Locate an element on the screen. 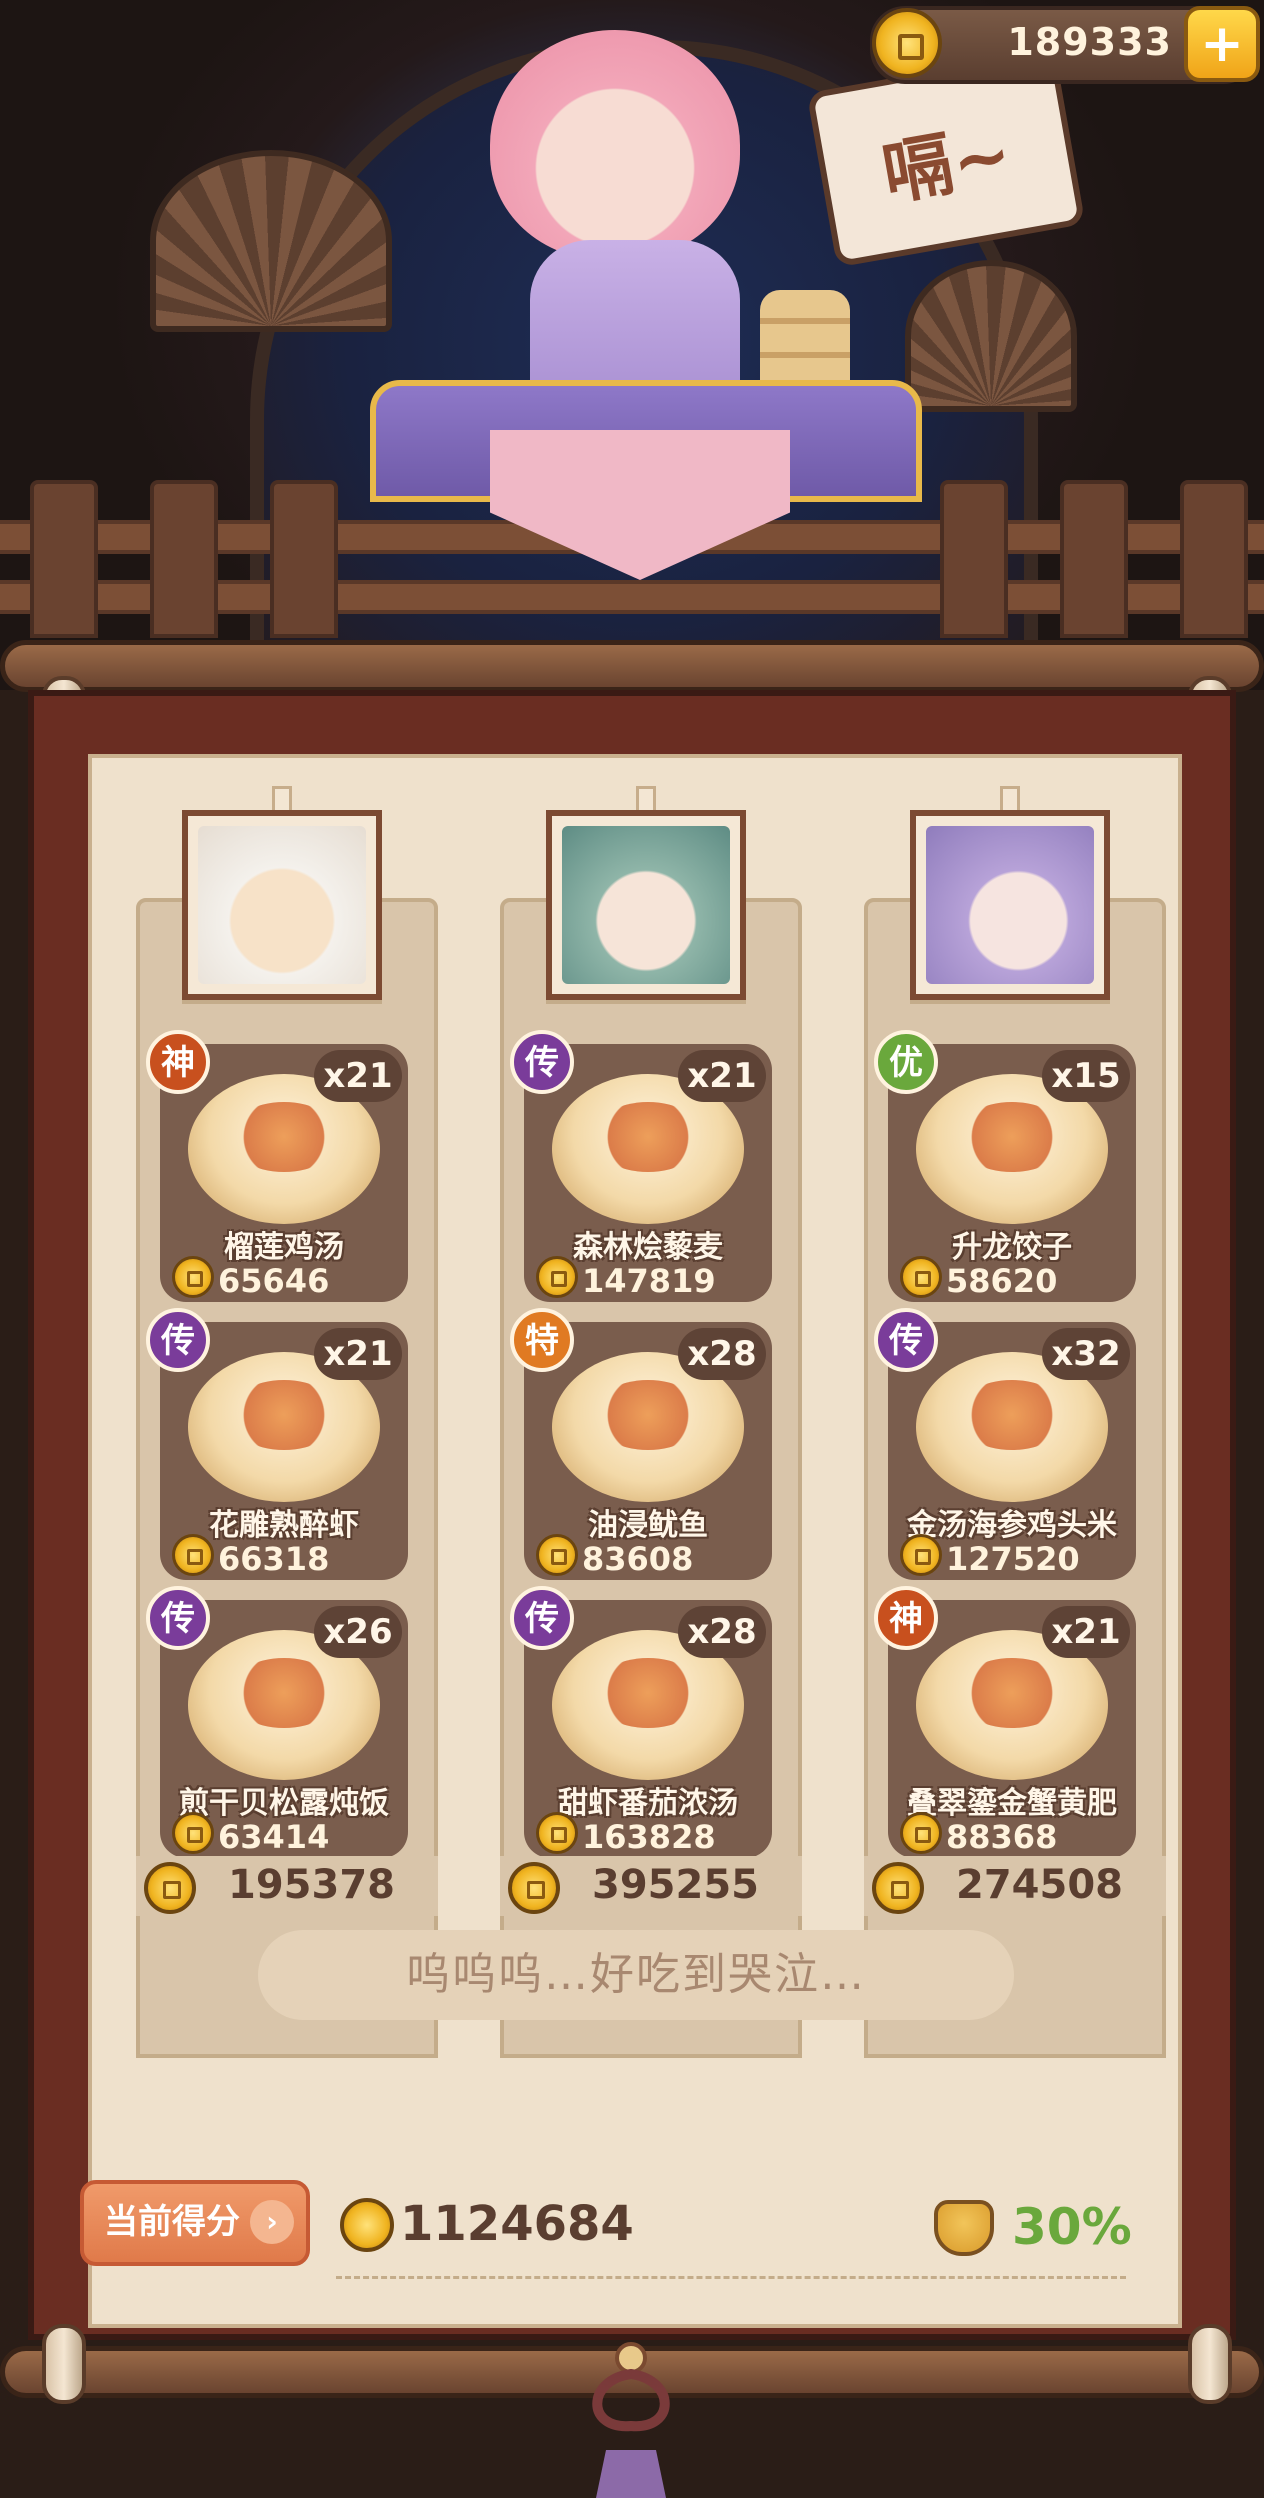 This screenshot has height=2498, width=1264. column-total-value: 395255 is located at coordinates (675, 1885).